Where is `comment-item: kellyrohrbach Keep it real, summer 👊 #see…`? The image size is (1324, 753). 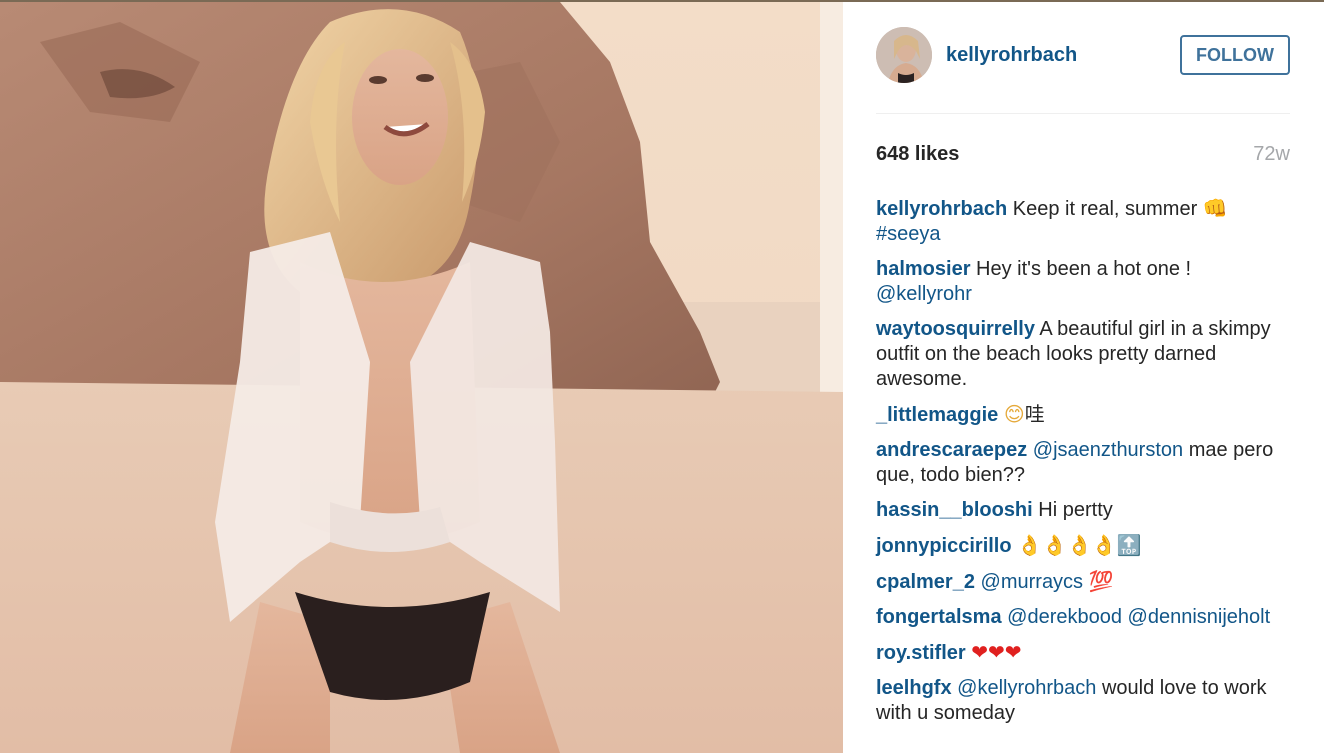
comment-item: kellyrohrbach Keep it real, summer 👊 #see… is located at coordinates (1083, 221).